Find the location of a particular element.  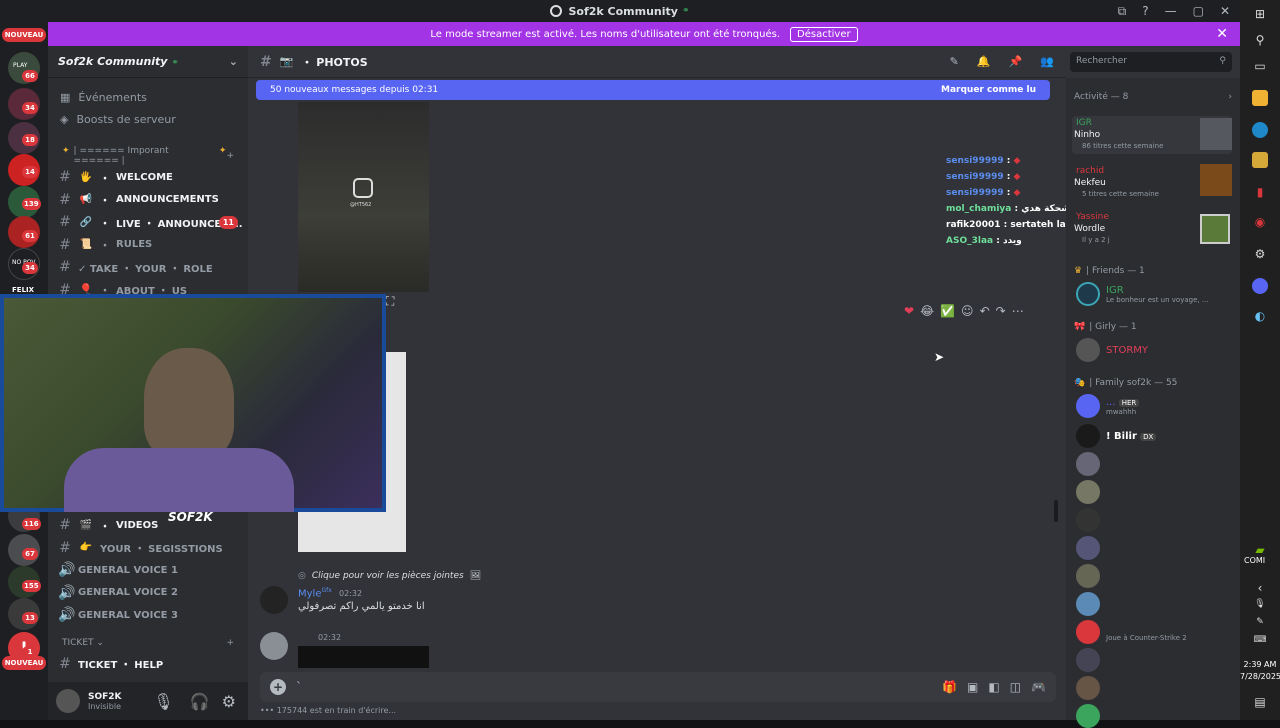

expand-icon: ⛶ is located at coordinates (390, 301).